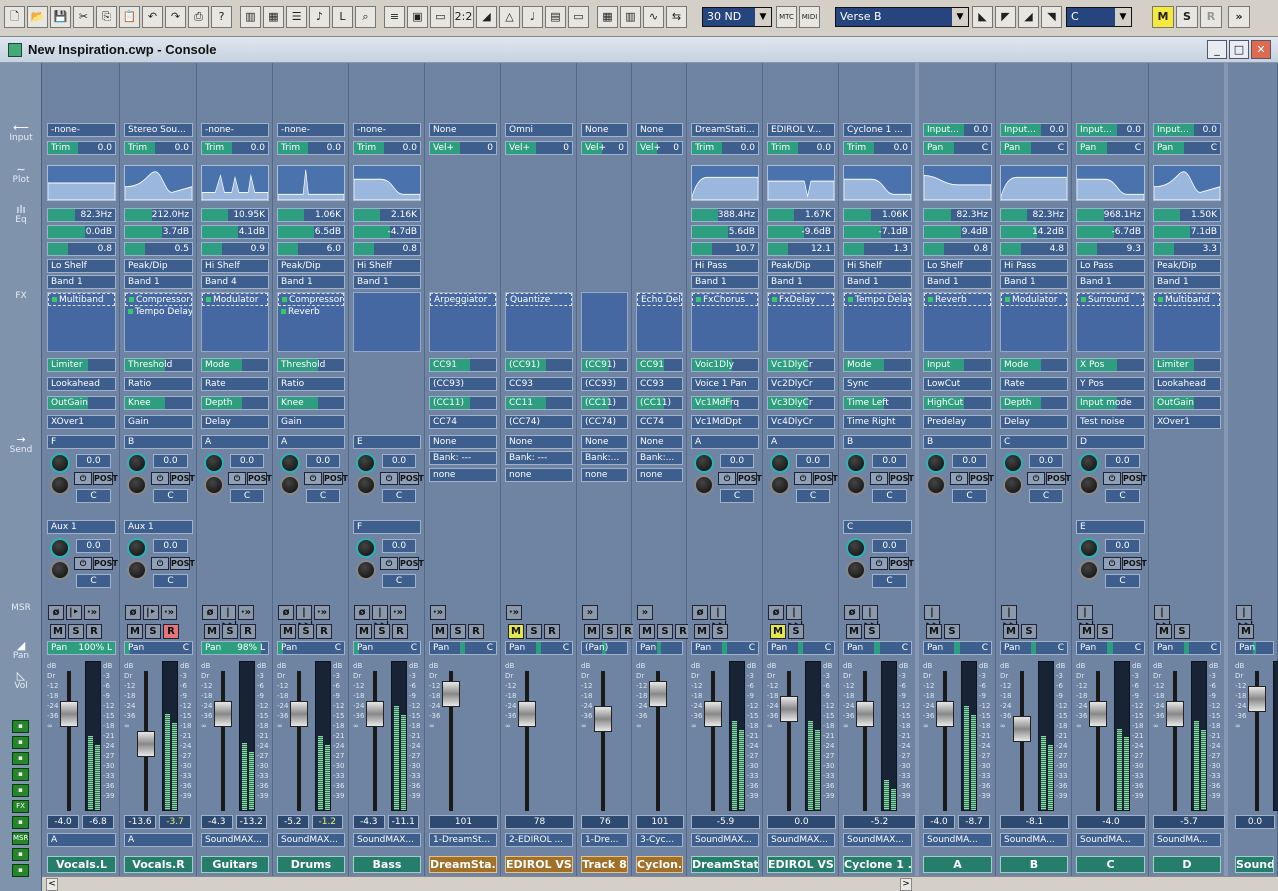 The width and height of the screenshot is (1278, 891). I want to click on fx-param-control: (CC93), so click(604, 384).